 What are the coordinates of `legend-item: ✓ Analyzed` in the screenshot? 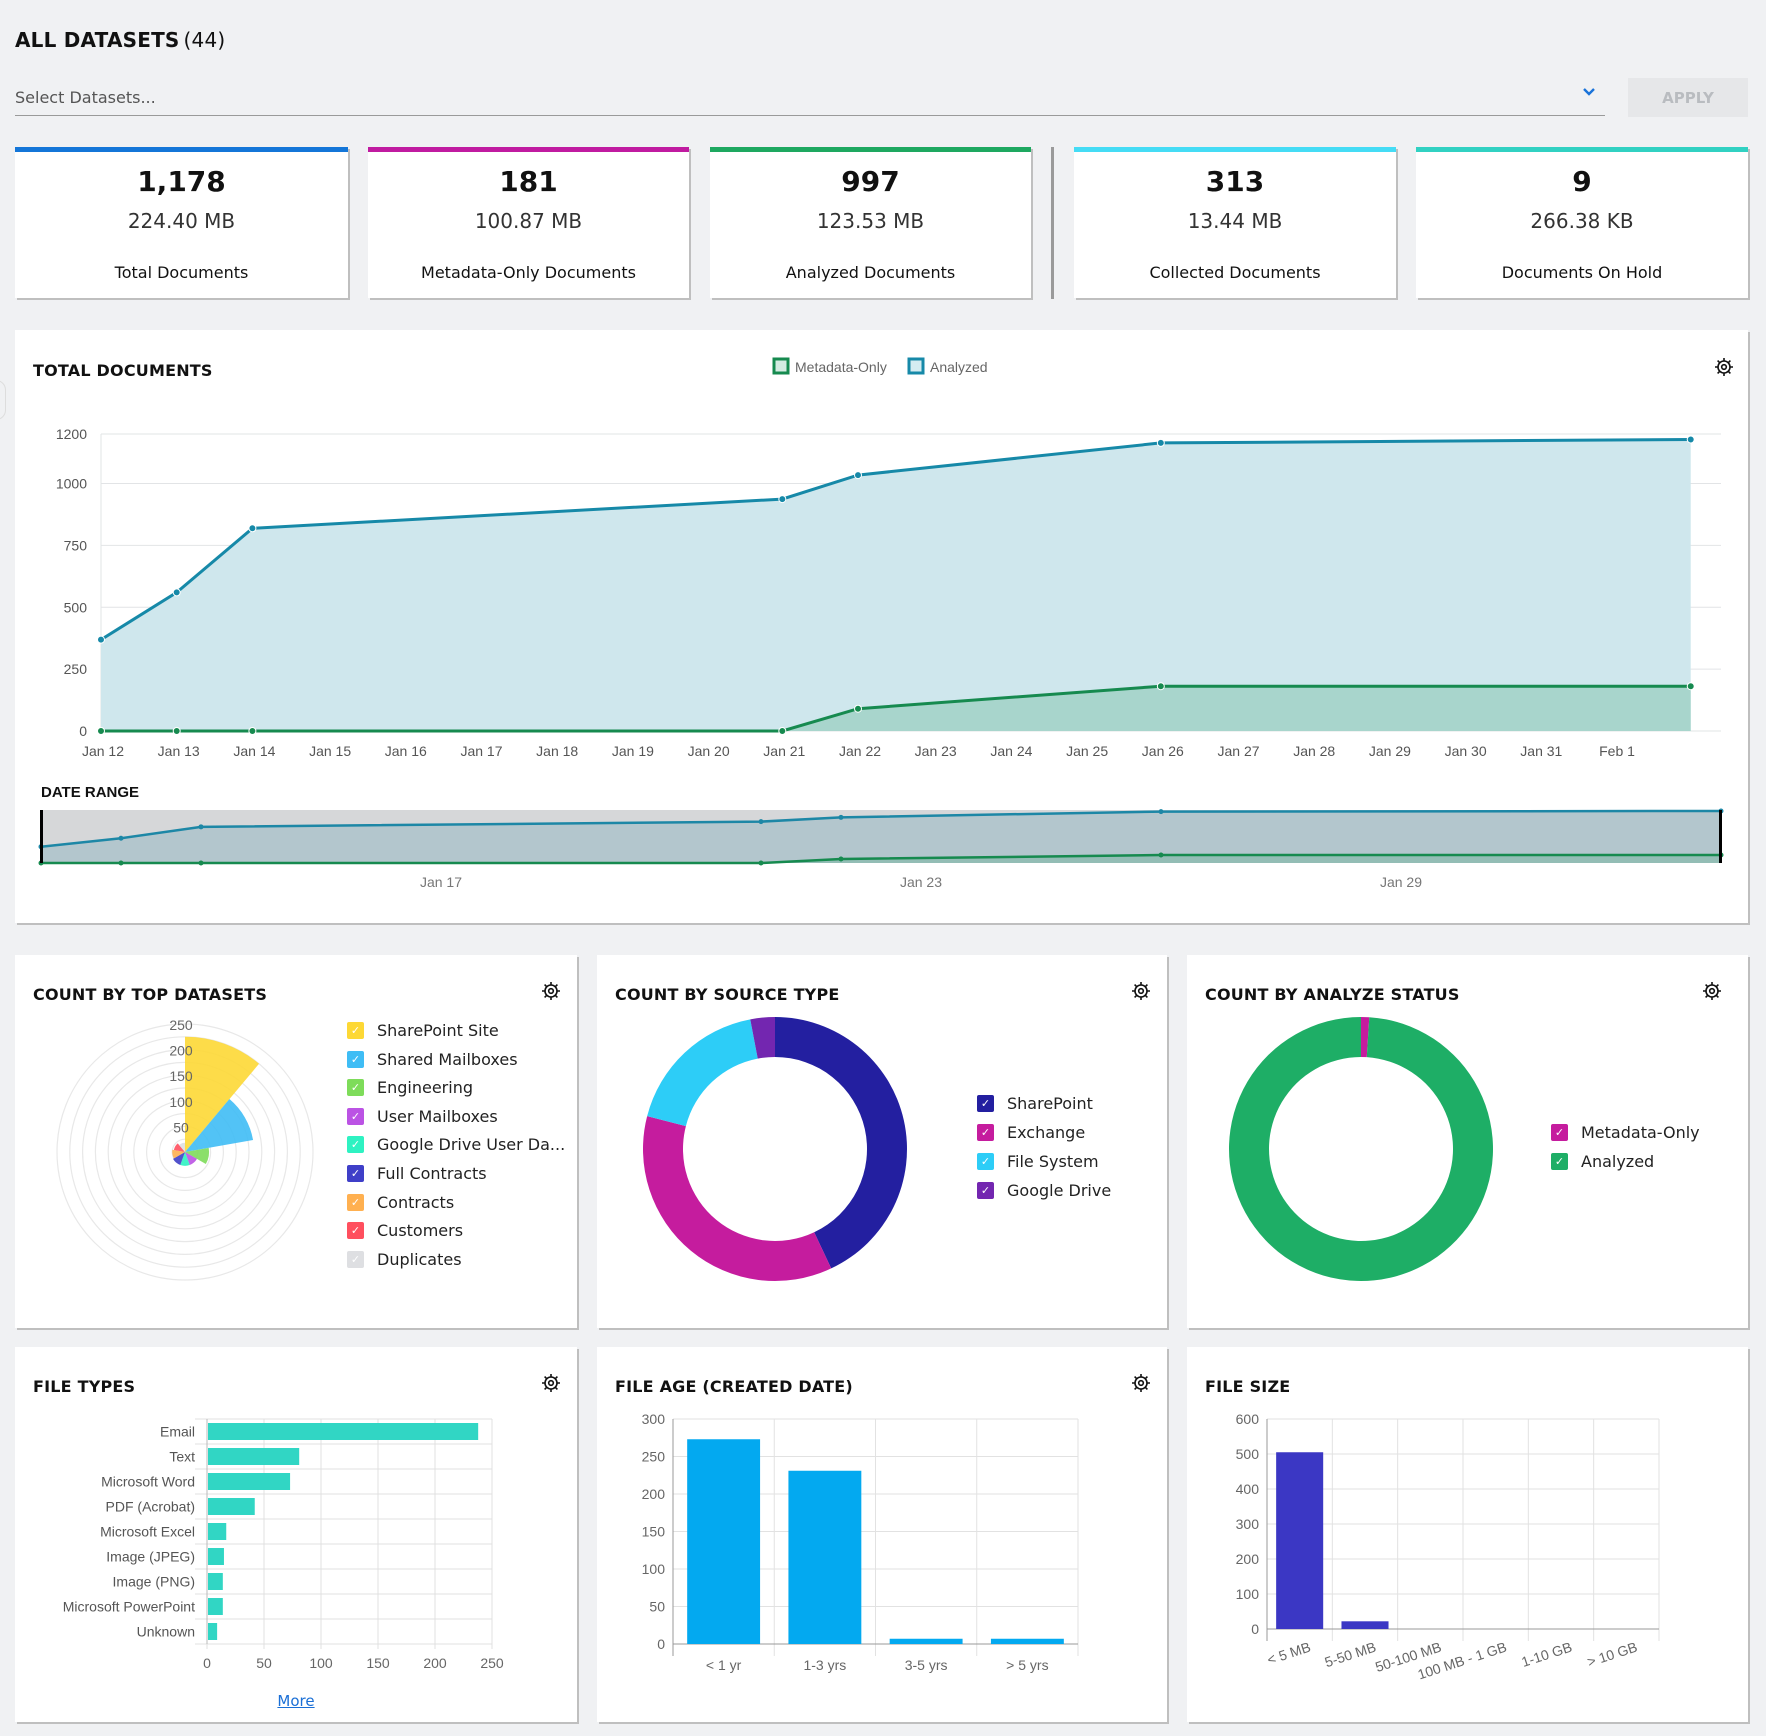 It's located at (1602, 1161).